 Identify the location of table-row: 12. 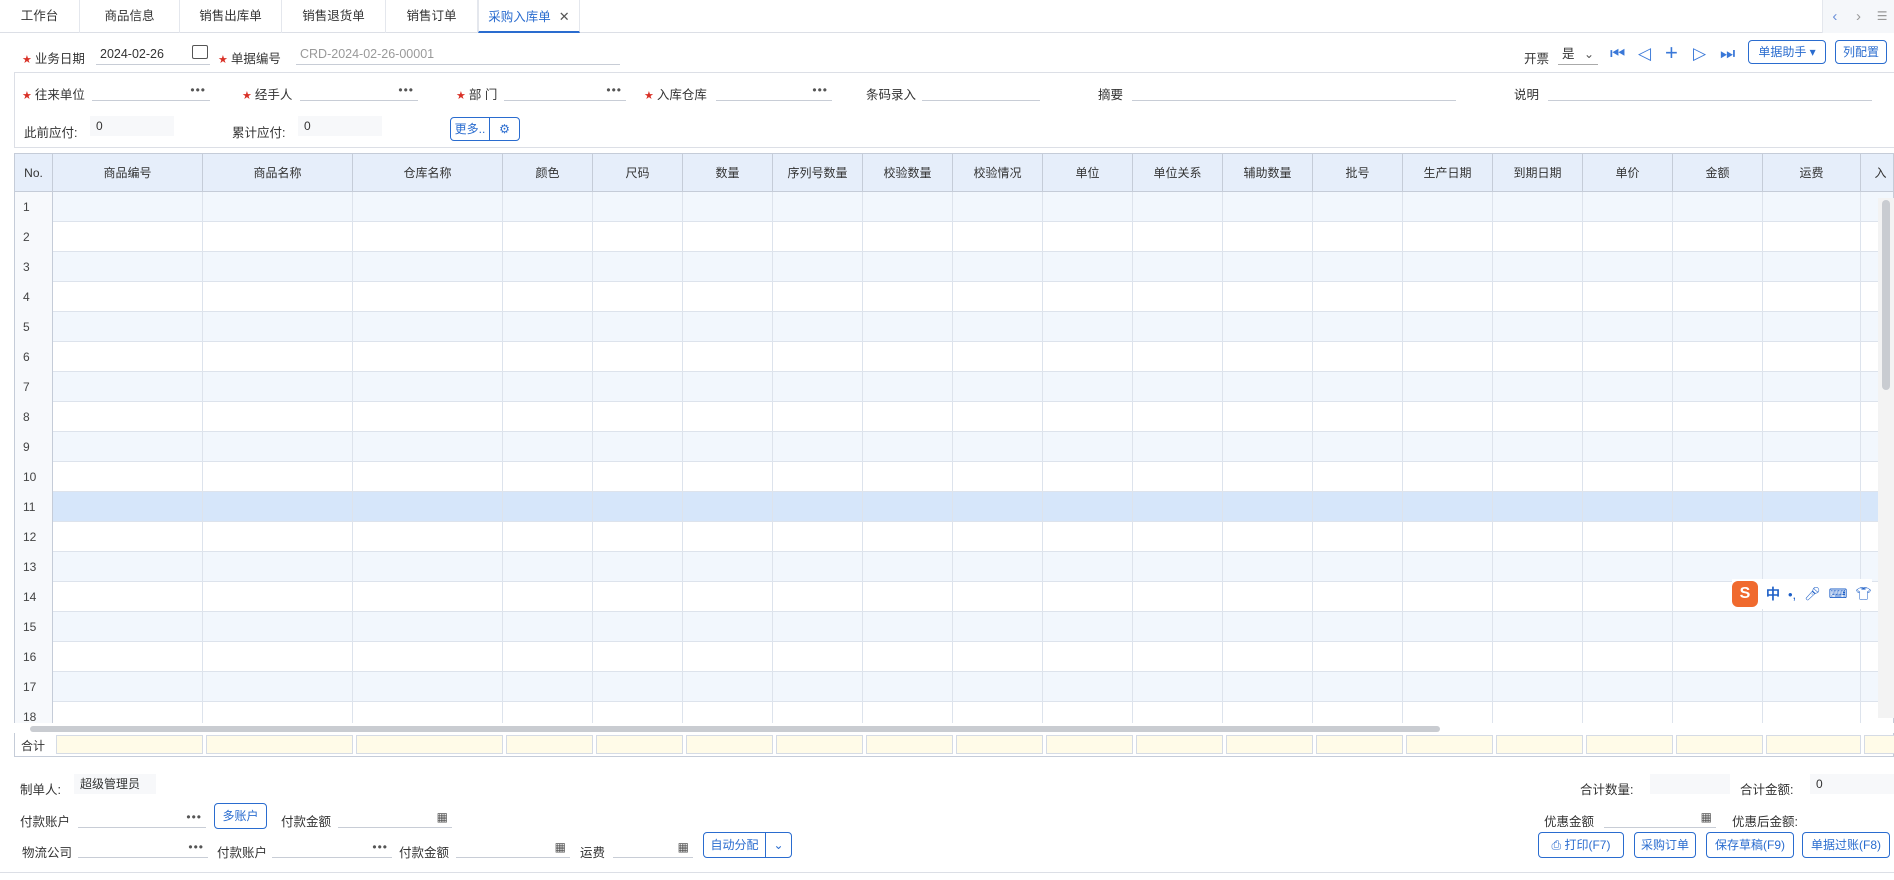
(954, 537).